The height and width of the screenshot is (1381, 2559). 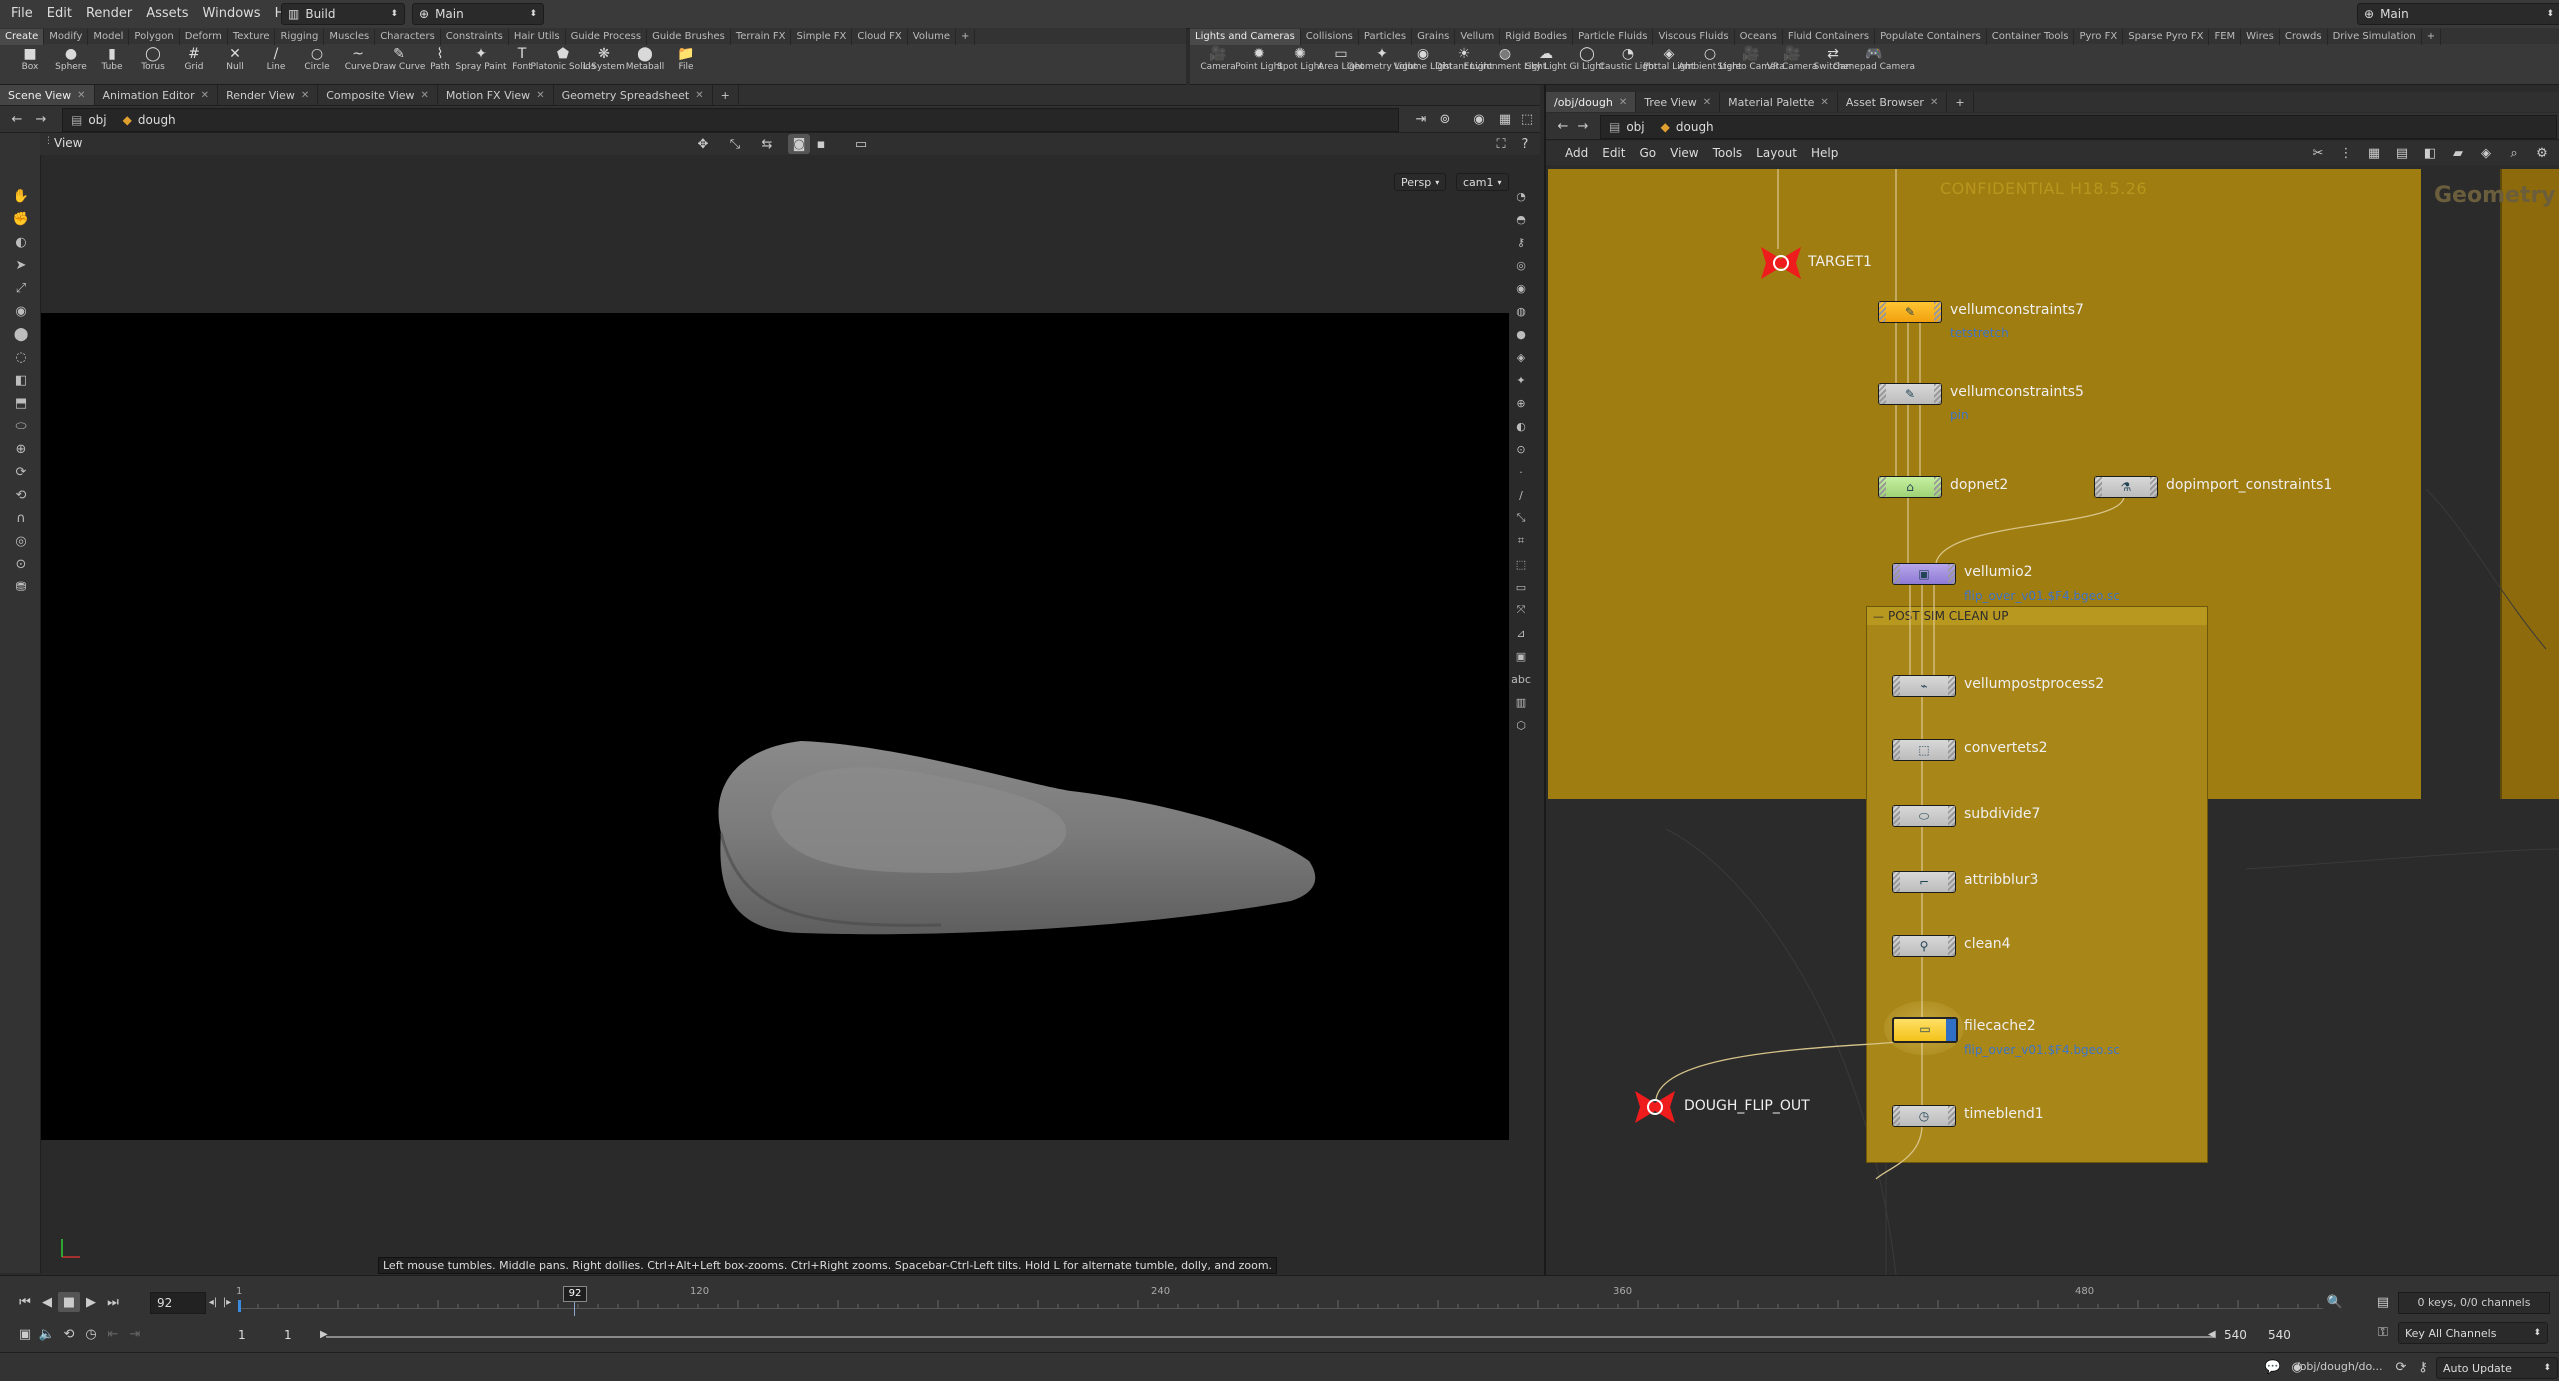 What do you see at coordinates (25, 1334) in the screenshot?
I see `realtime-icon: ▣` at bounding box center [25, 1334].